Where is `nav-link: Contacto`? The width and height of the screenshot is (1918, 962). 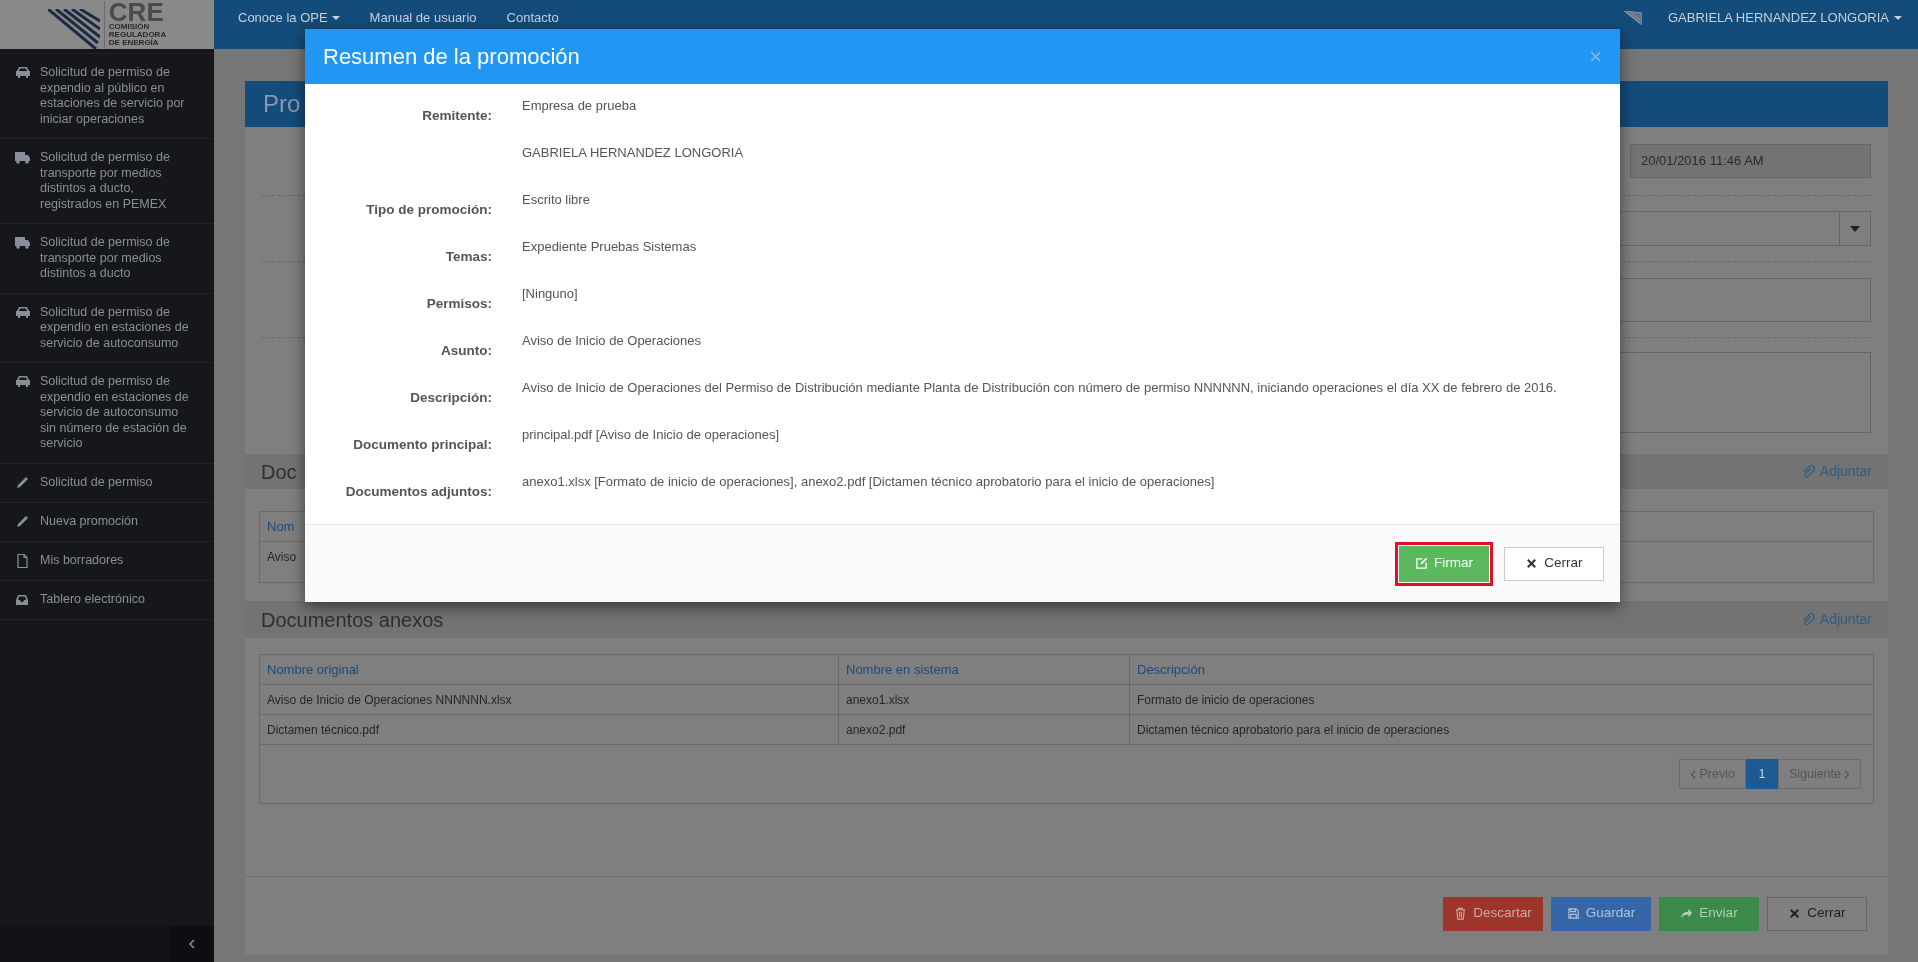 nav-link: Contacto is located at coordinates (532, 17).